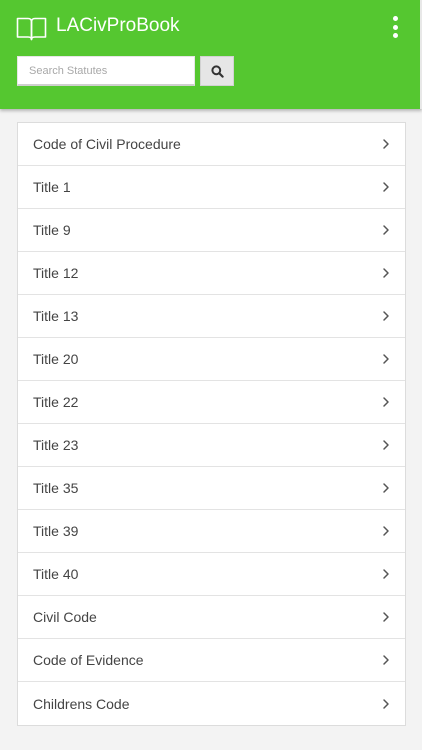  Describe the element at coordinates (56, 359) in the screenshot. I see `list-item-label: Title 20` at that location.